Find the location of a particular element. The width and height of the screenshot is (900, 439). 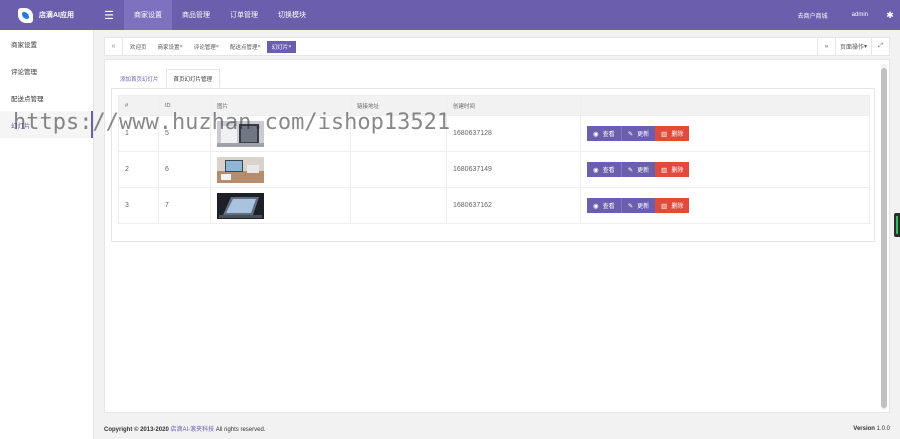

copyright-prefix: Copyright © 2013-2020 is located at coordinates (136, 430).